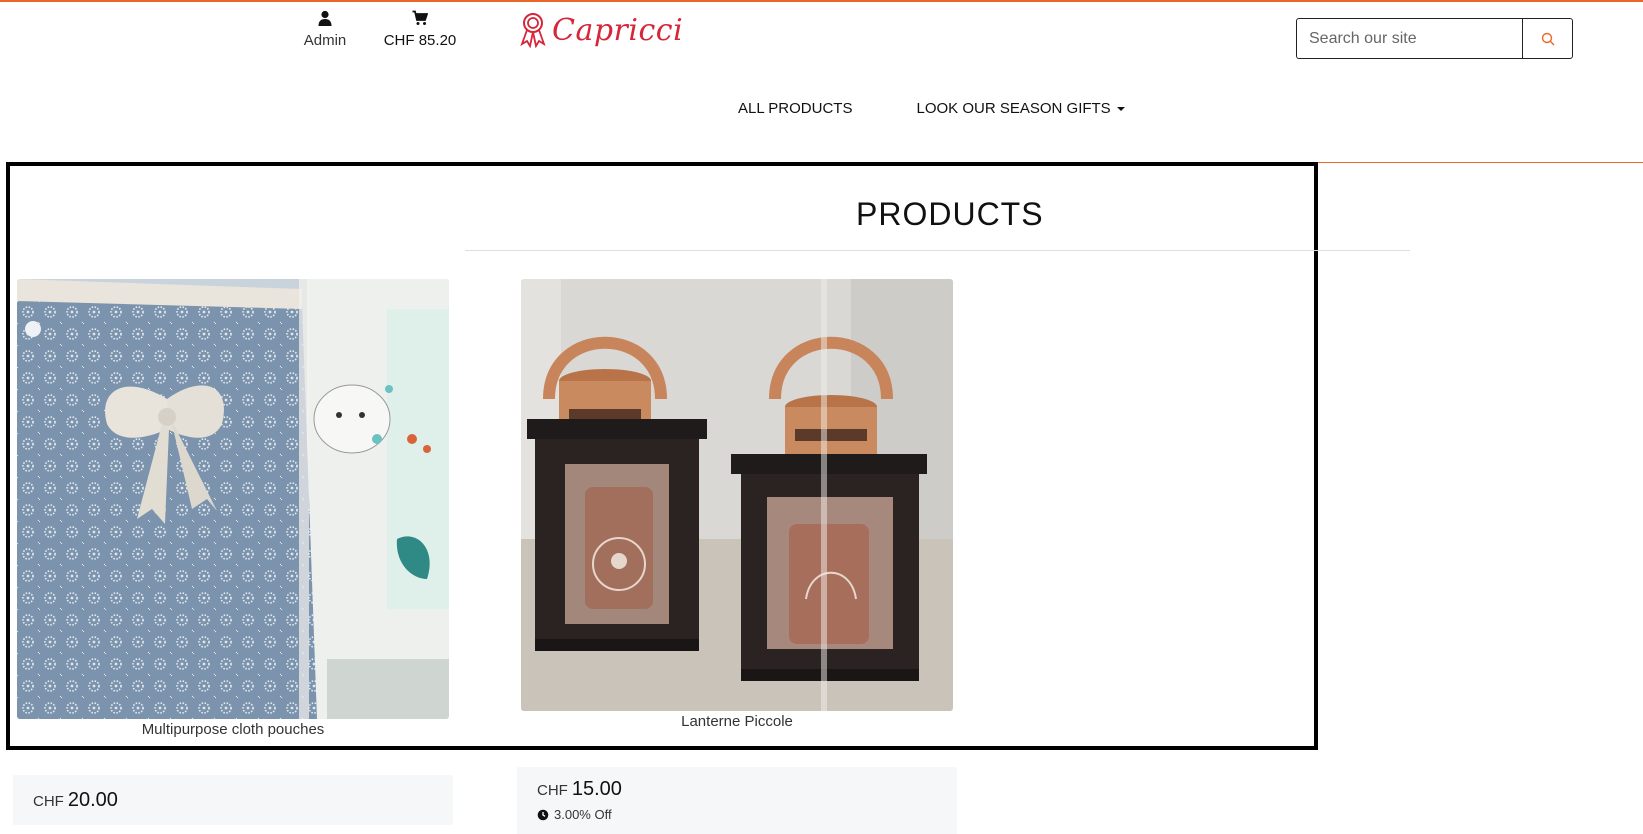 Image resolution: width=1643 pixels, height=834 pixels. What do you see at coordinates (325, 40) in the screenshot?
I see `account-label: Admin` at bounding box center [325, 40].